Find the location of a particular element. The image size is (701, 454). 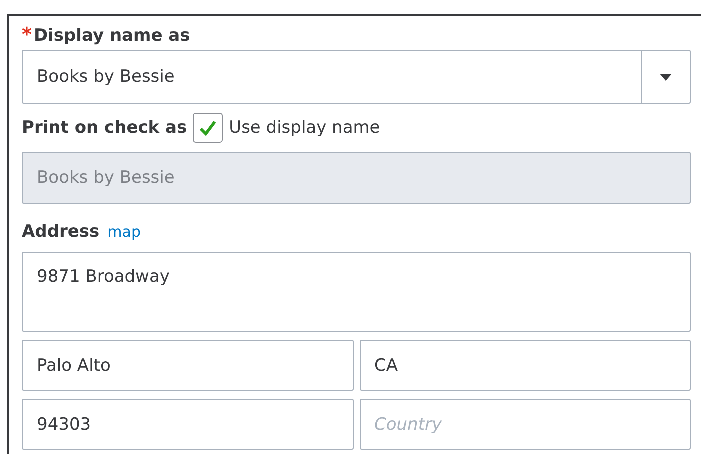

address-field: Palo Alto is located at coordinates (188, 365).